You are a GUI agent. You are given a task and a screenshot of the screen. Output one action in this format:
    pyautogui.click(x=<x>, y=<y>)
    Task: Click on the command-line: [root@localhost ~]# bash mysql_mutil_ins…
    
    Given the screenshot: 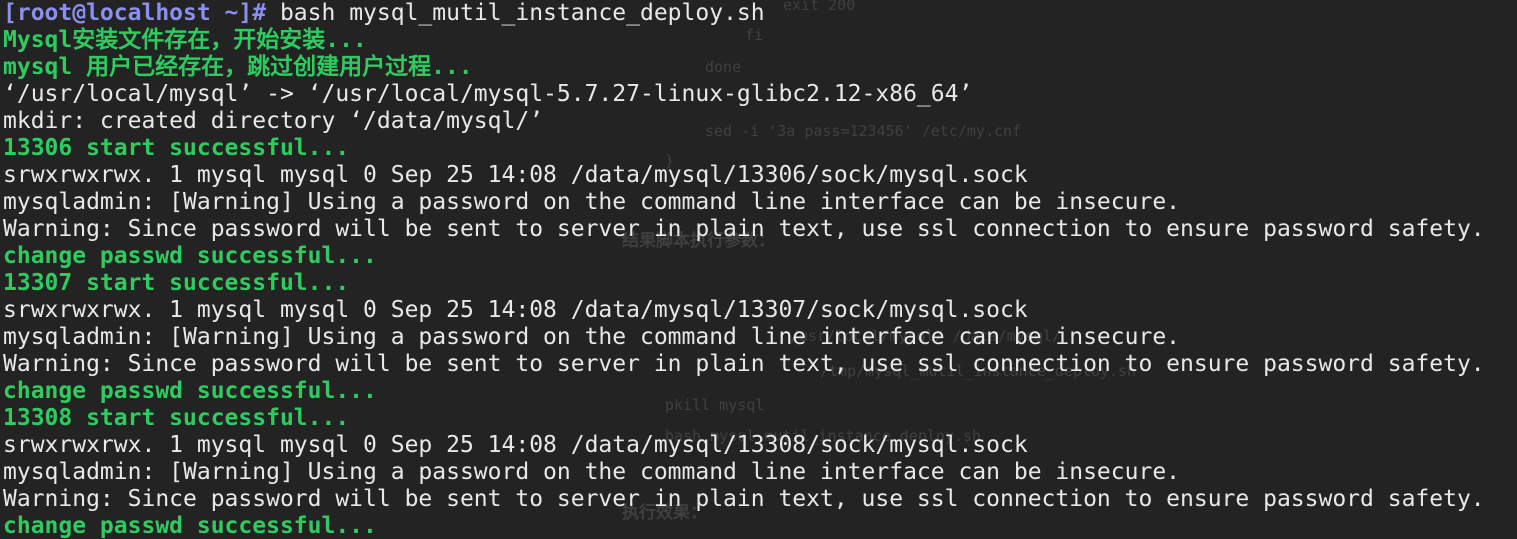 What is the action you would take?
    pyautogui.click(x=744, y=13)
    